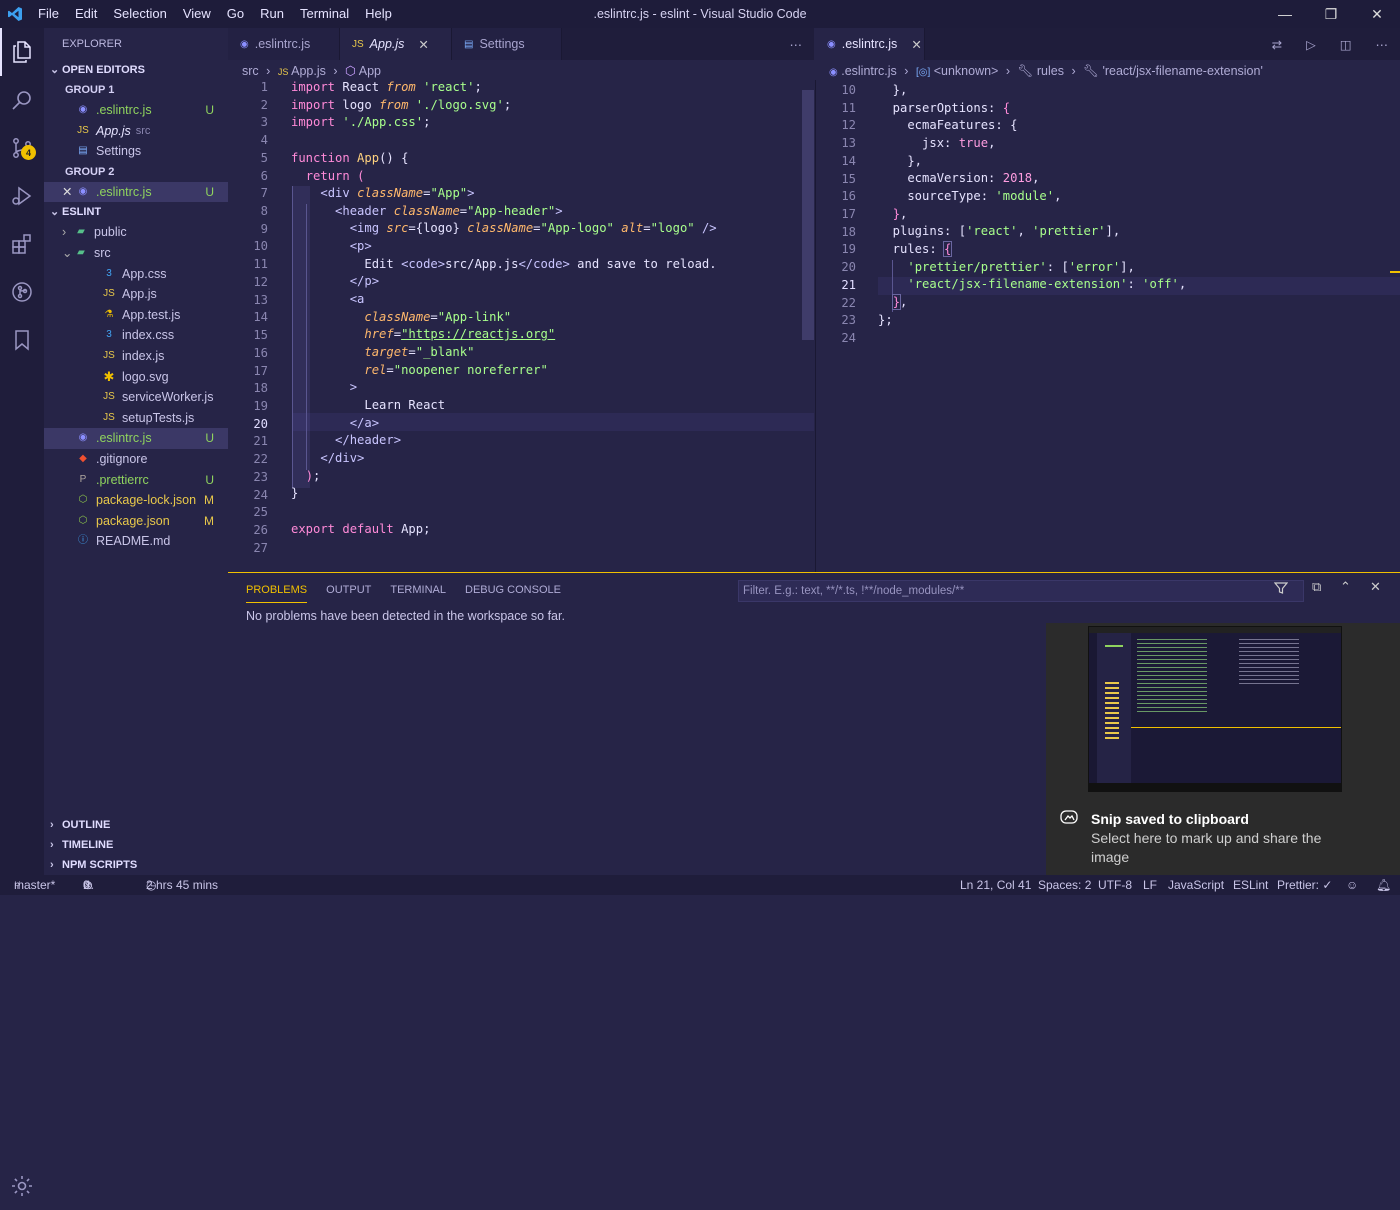 Image resolution: width=1400 pixels, height=1210 pixels. Describe the element at coordinates (158, 418) in the screenshot. I see `file-label: setupTests.js` at that location.